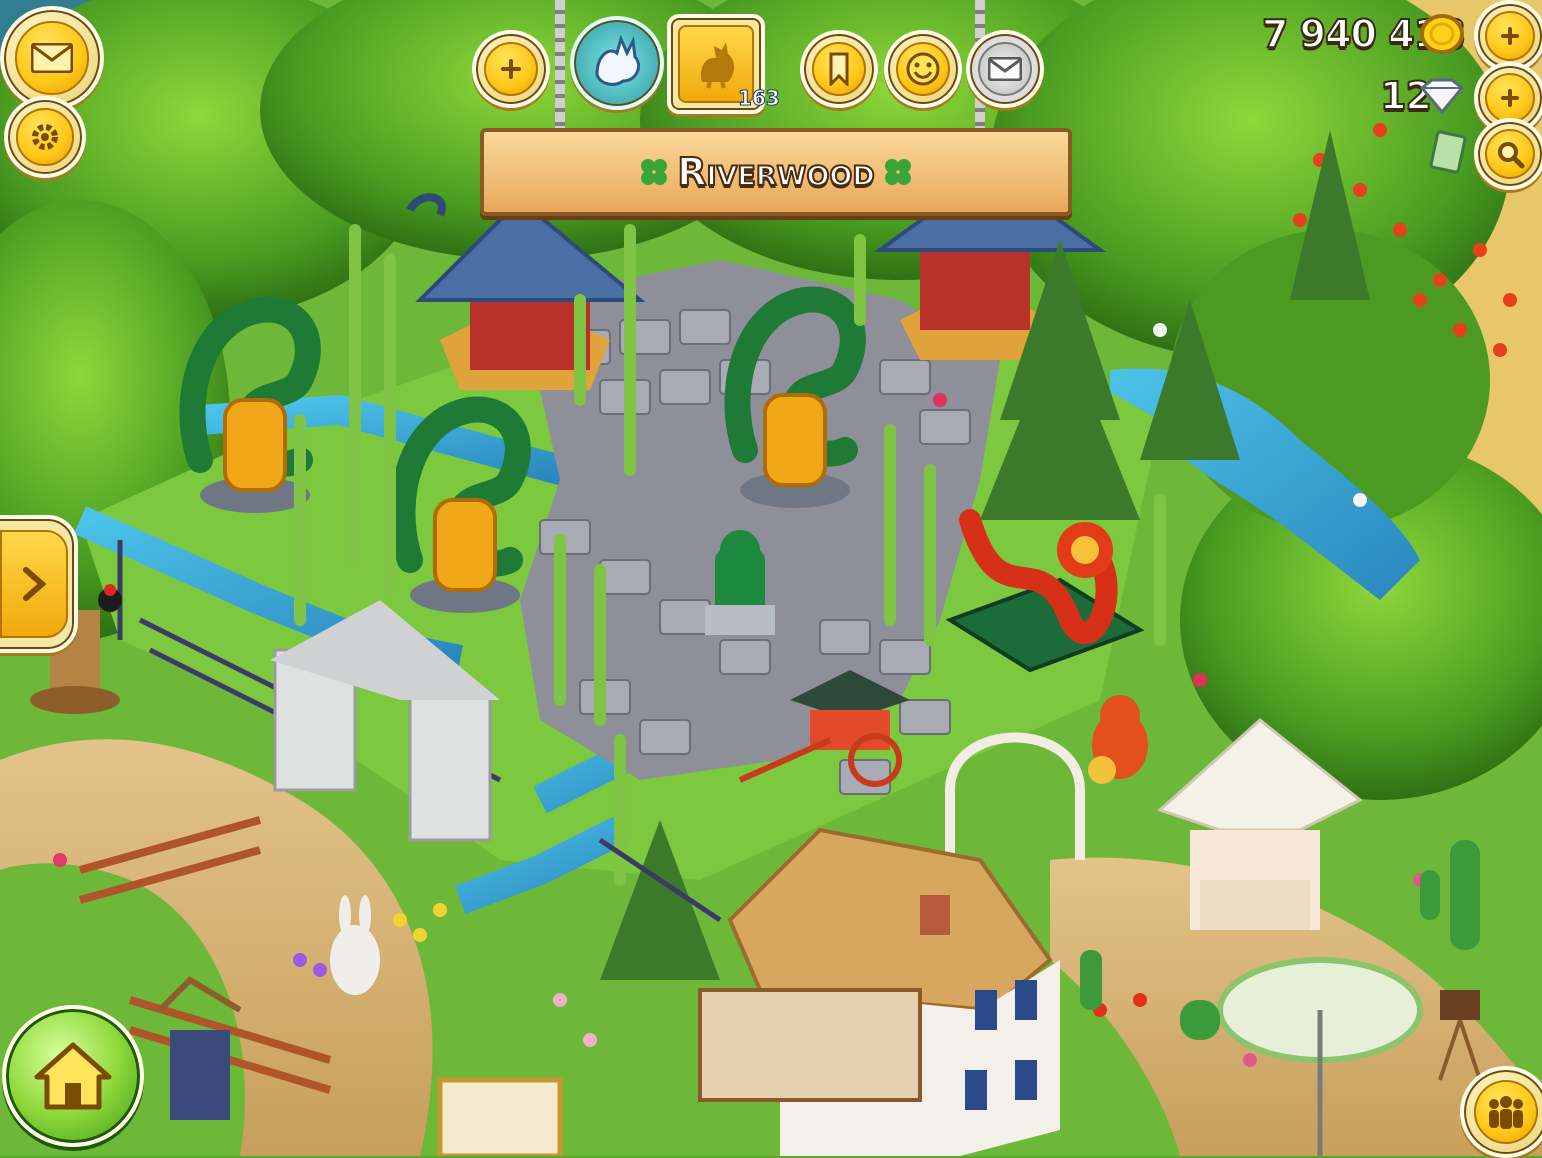  I want to click on pet-button, so click(617, 63).